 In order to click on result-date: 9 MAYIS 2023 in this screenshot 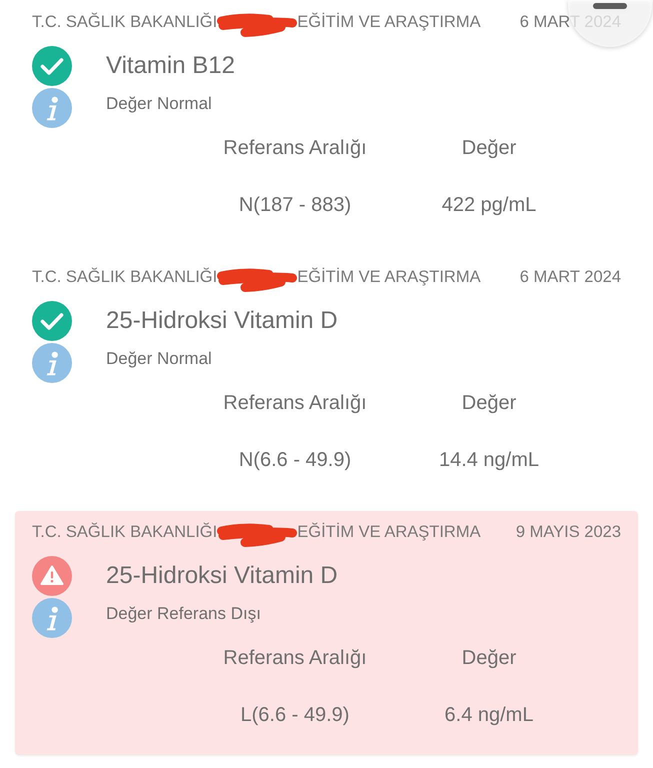, I will do `click(568, 532)`.